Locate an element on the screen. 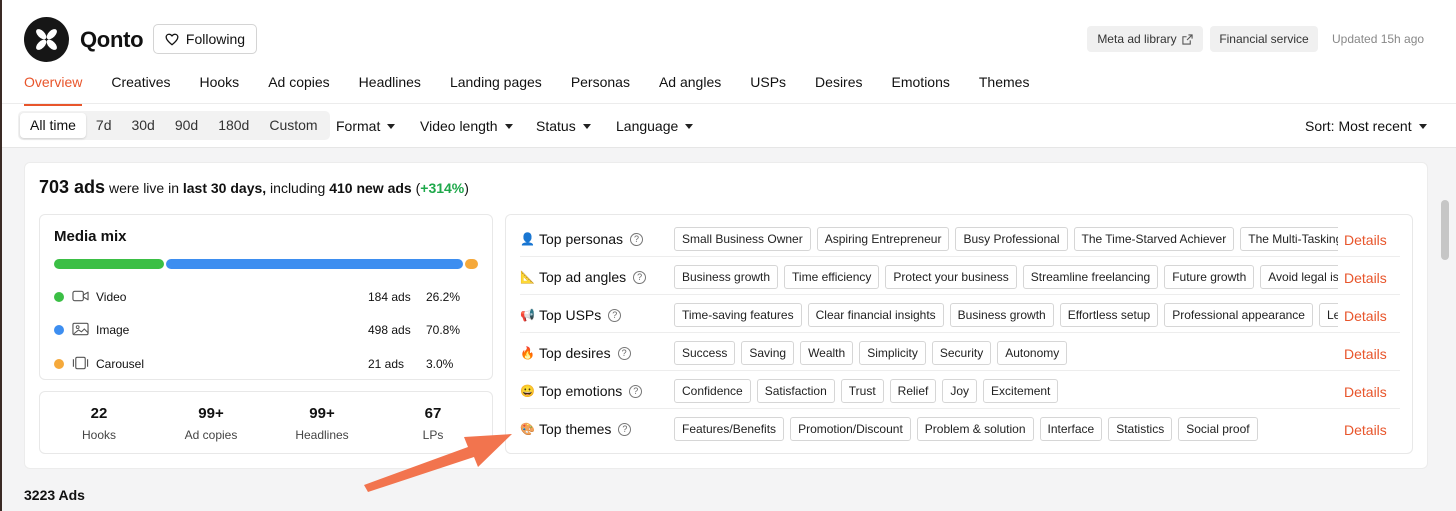 The width and height of the screenshot is (1456, 511). status-label: Status is located at coordinates (556, 126).